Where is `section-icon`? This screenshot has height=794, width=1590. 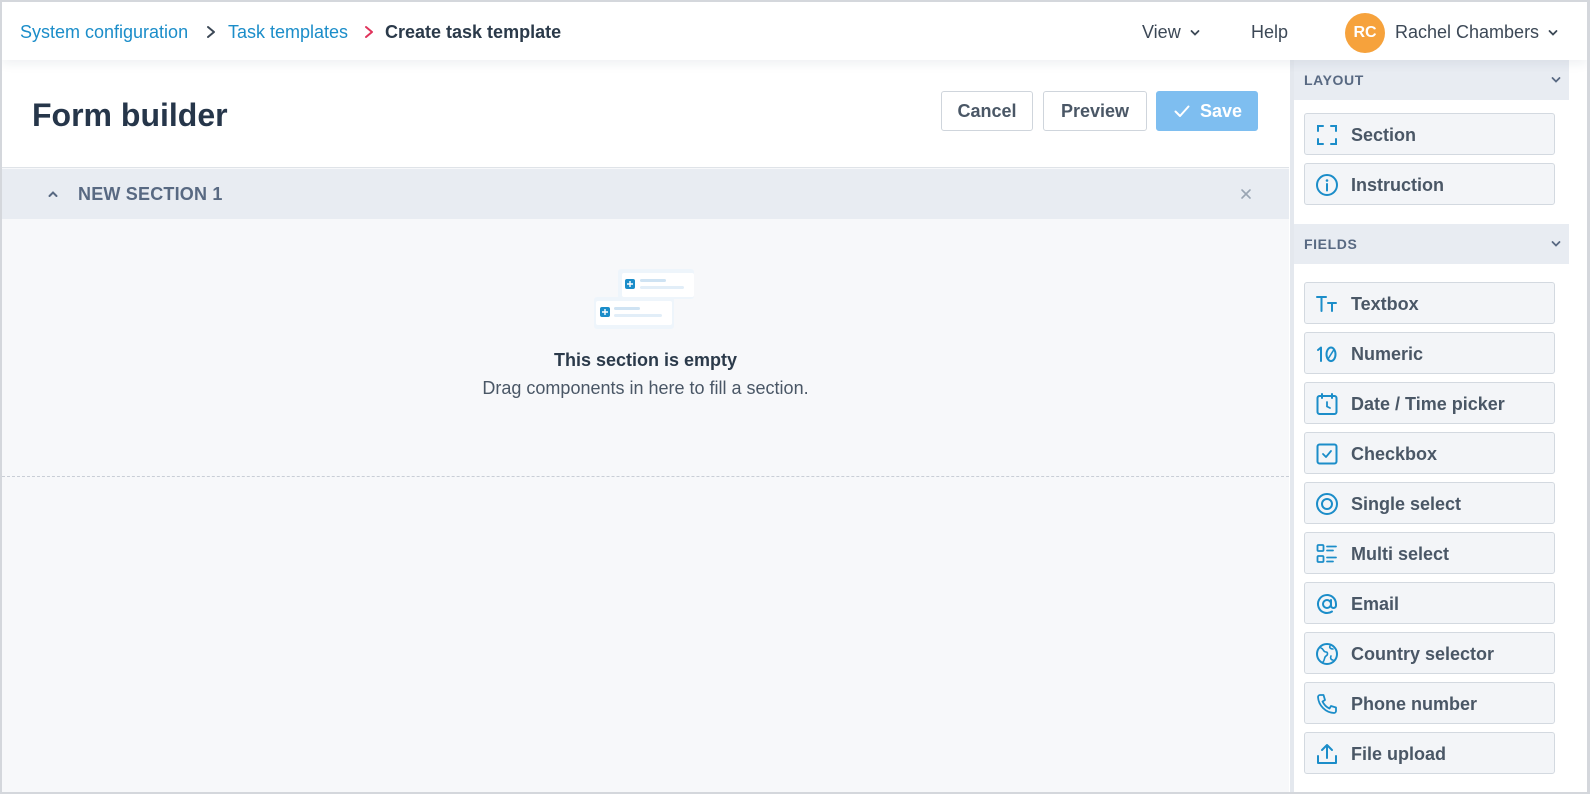
section-icon is located at coordinates (1327, 135).